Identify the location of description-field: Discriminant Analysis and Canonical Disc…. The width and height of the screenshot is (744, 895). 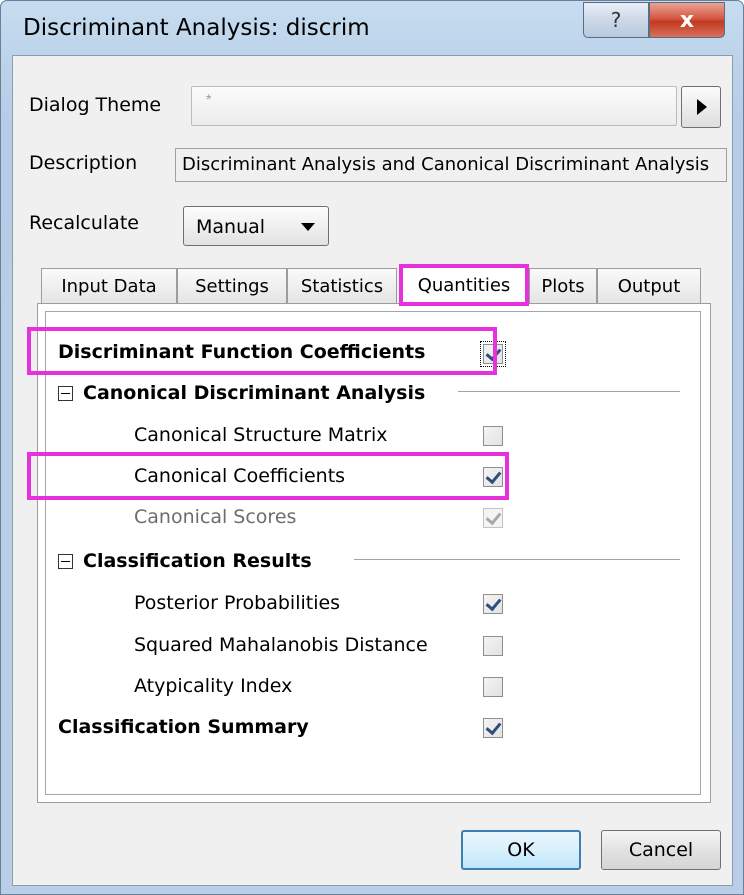
(451, 165).